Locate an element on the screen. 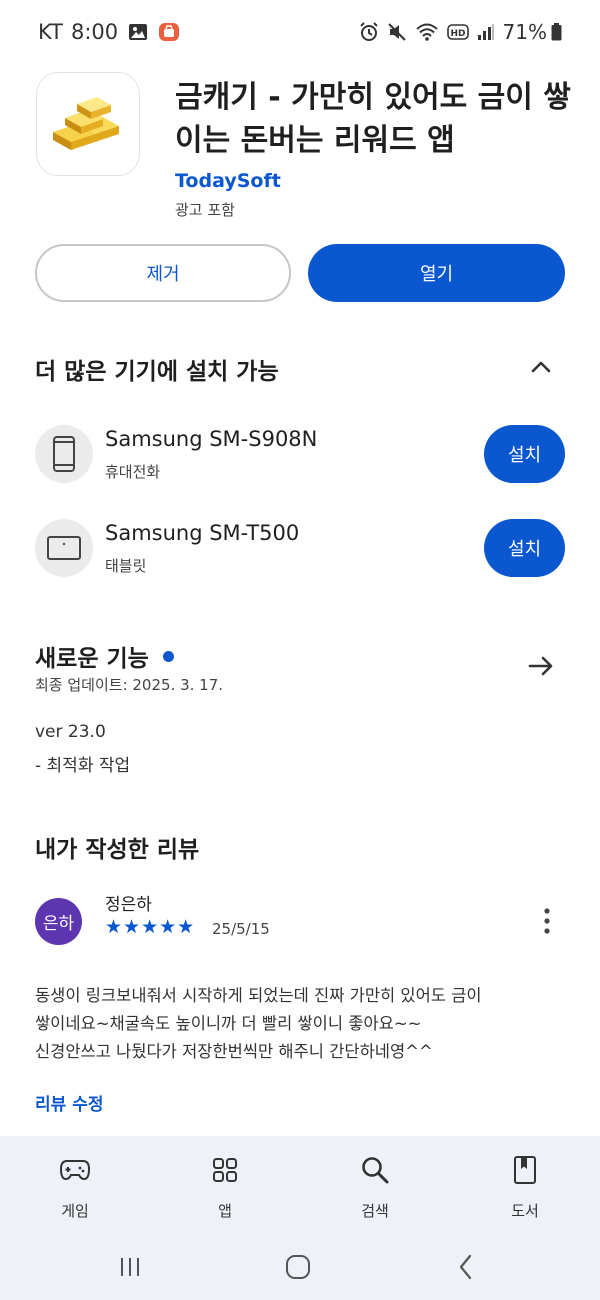 The height and width of the screenshot is (1300, 600). back-icon is located at coordinates (466, 1267).